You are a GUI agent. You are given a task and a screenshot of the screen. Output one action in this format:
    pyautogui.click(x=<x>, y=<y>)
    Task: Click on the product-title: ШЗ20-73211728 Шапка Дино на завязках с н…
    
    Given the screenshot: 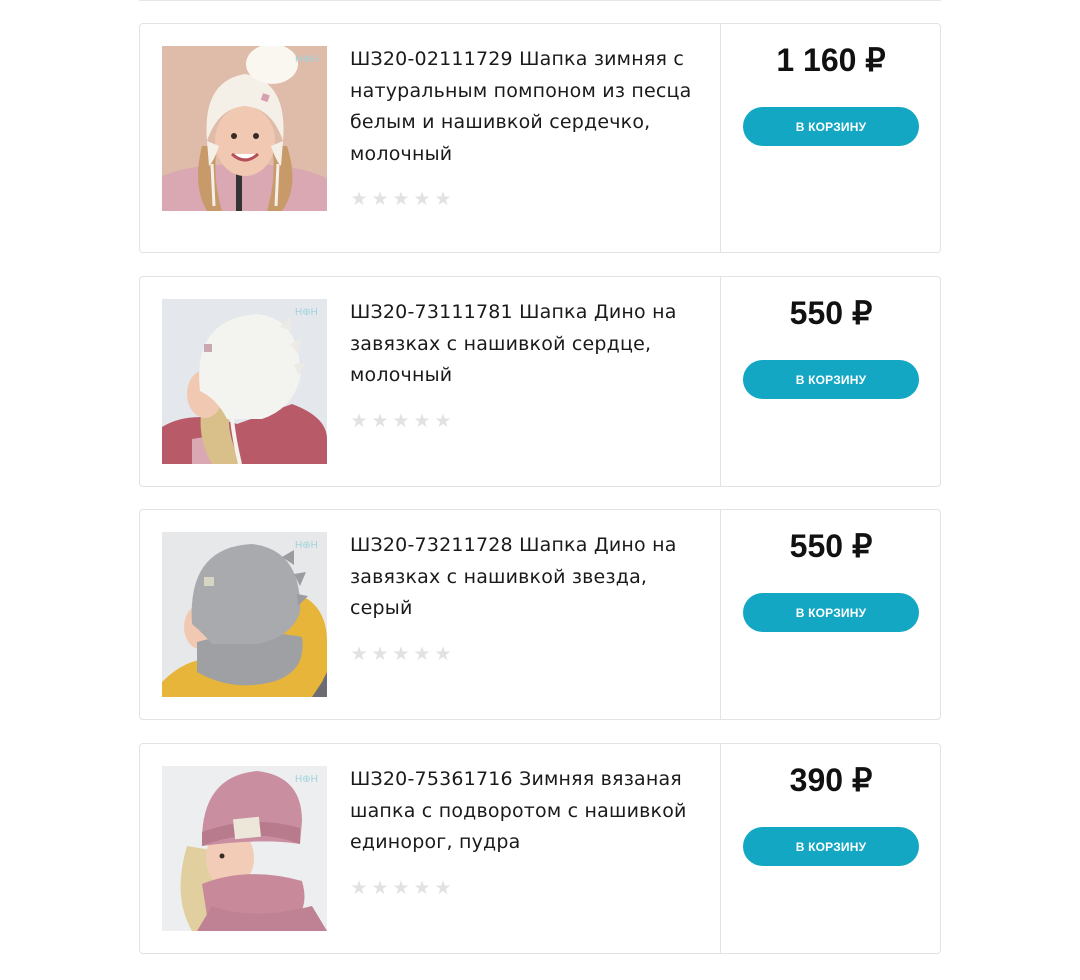 What is the action you would take?
    pyautogui.click(x=525, y=577)
    